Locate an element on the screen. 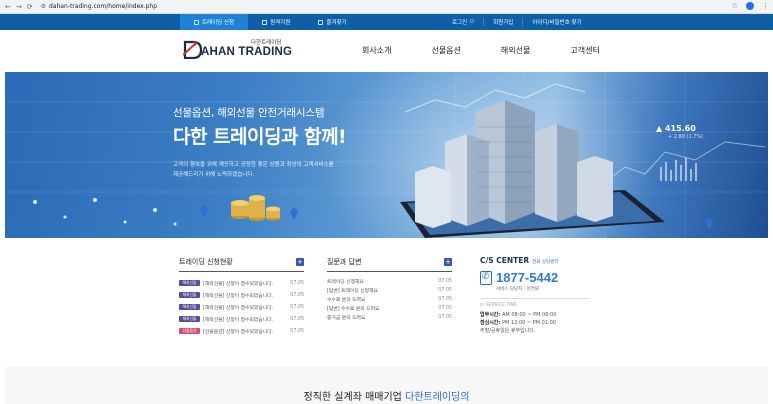 The height and width of the screenshot is (404, 773). bottom-headline-text: 정직한 실계좌 매매기업 is located at coordinates (354, 397).